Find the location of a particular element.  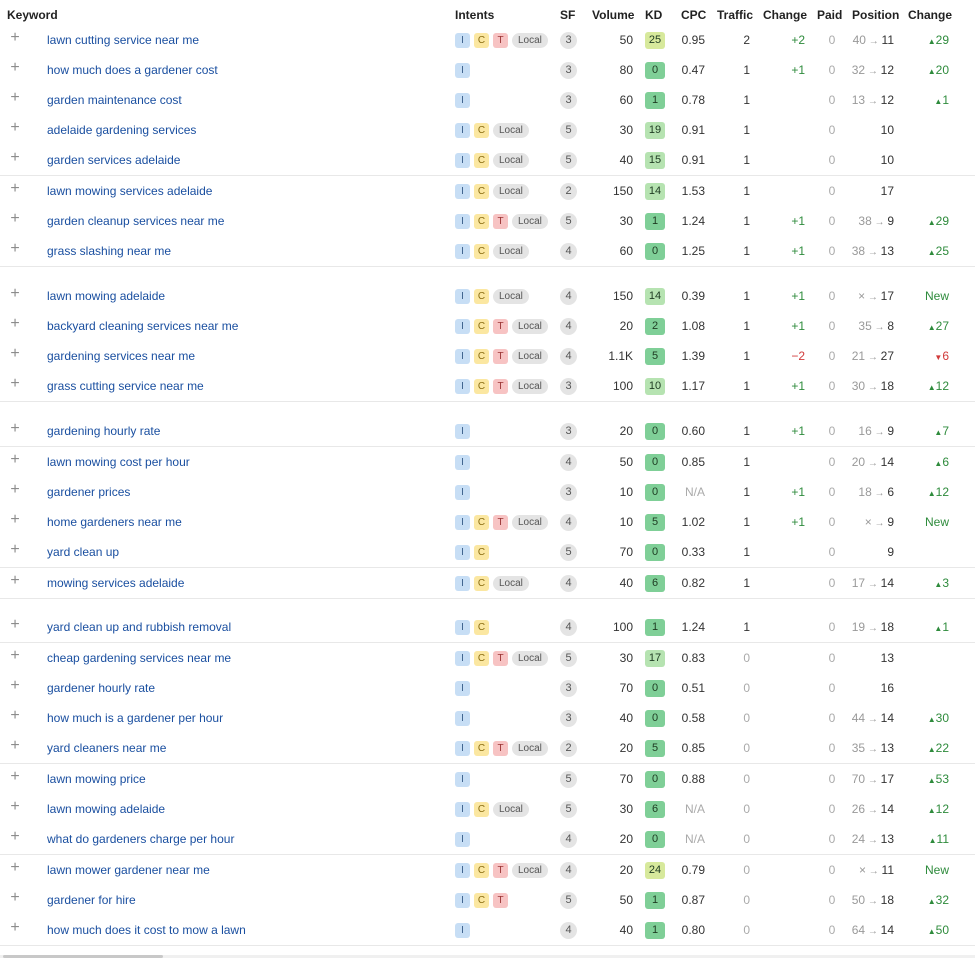

keyword-link: lawn mowing services adelaide is located at coordinates (129, 191).